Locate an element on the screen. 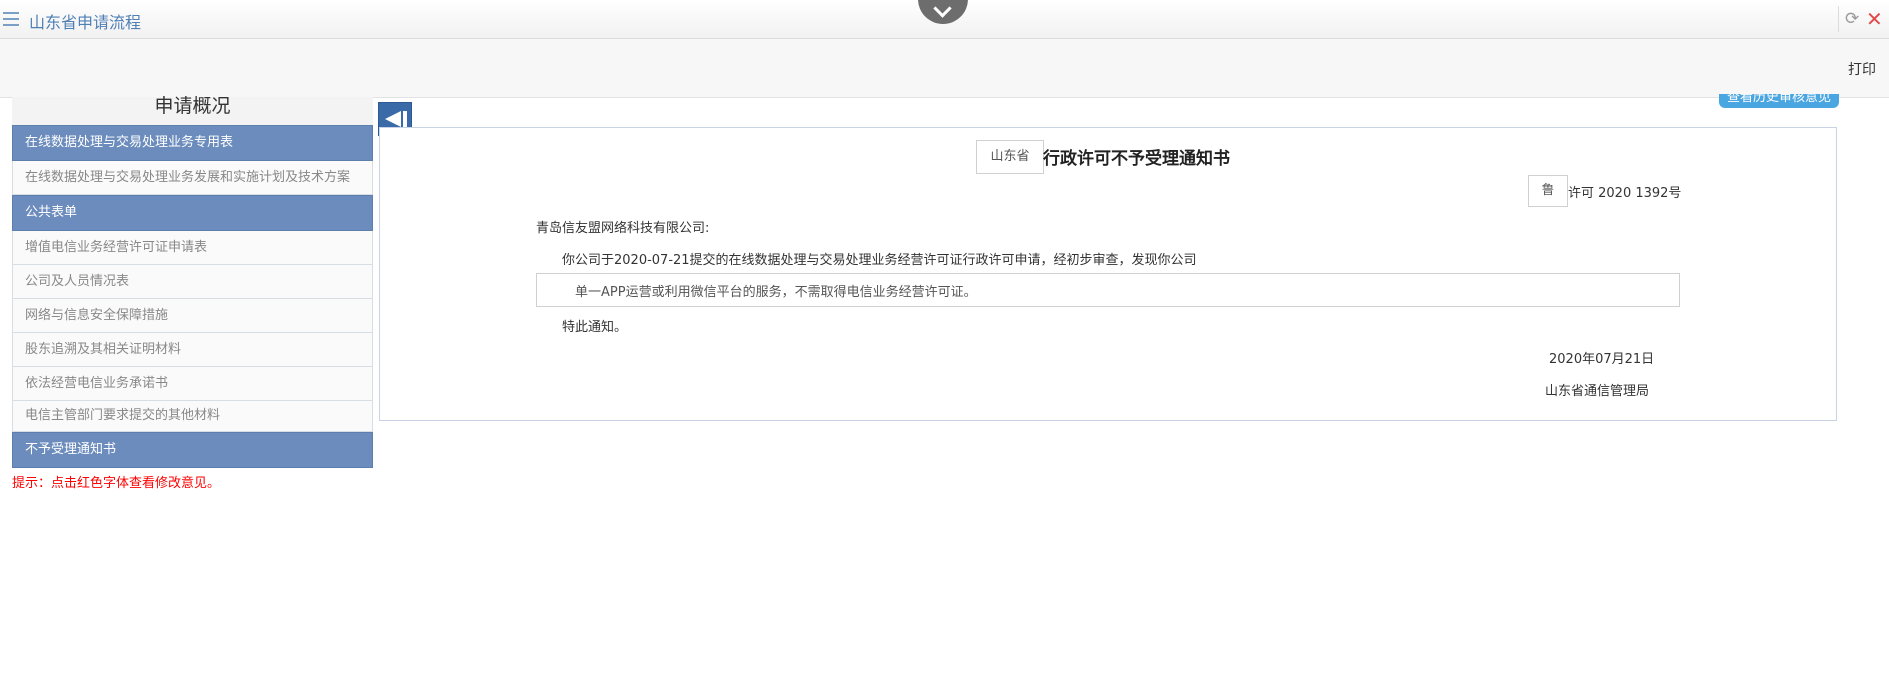  toolbar: 打印 is located at coordinates (944, 68).